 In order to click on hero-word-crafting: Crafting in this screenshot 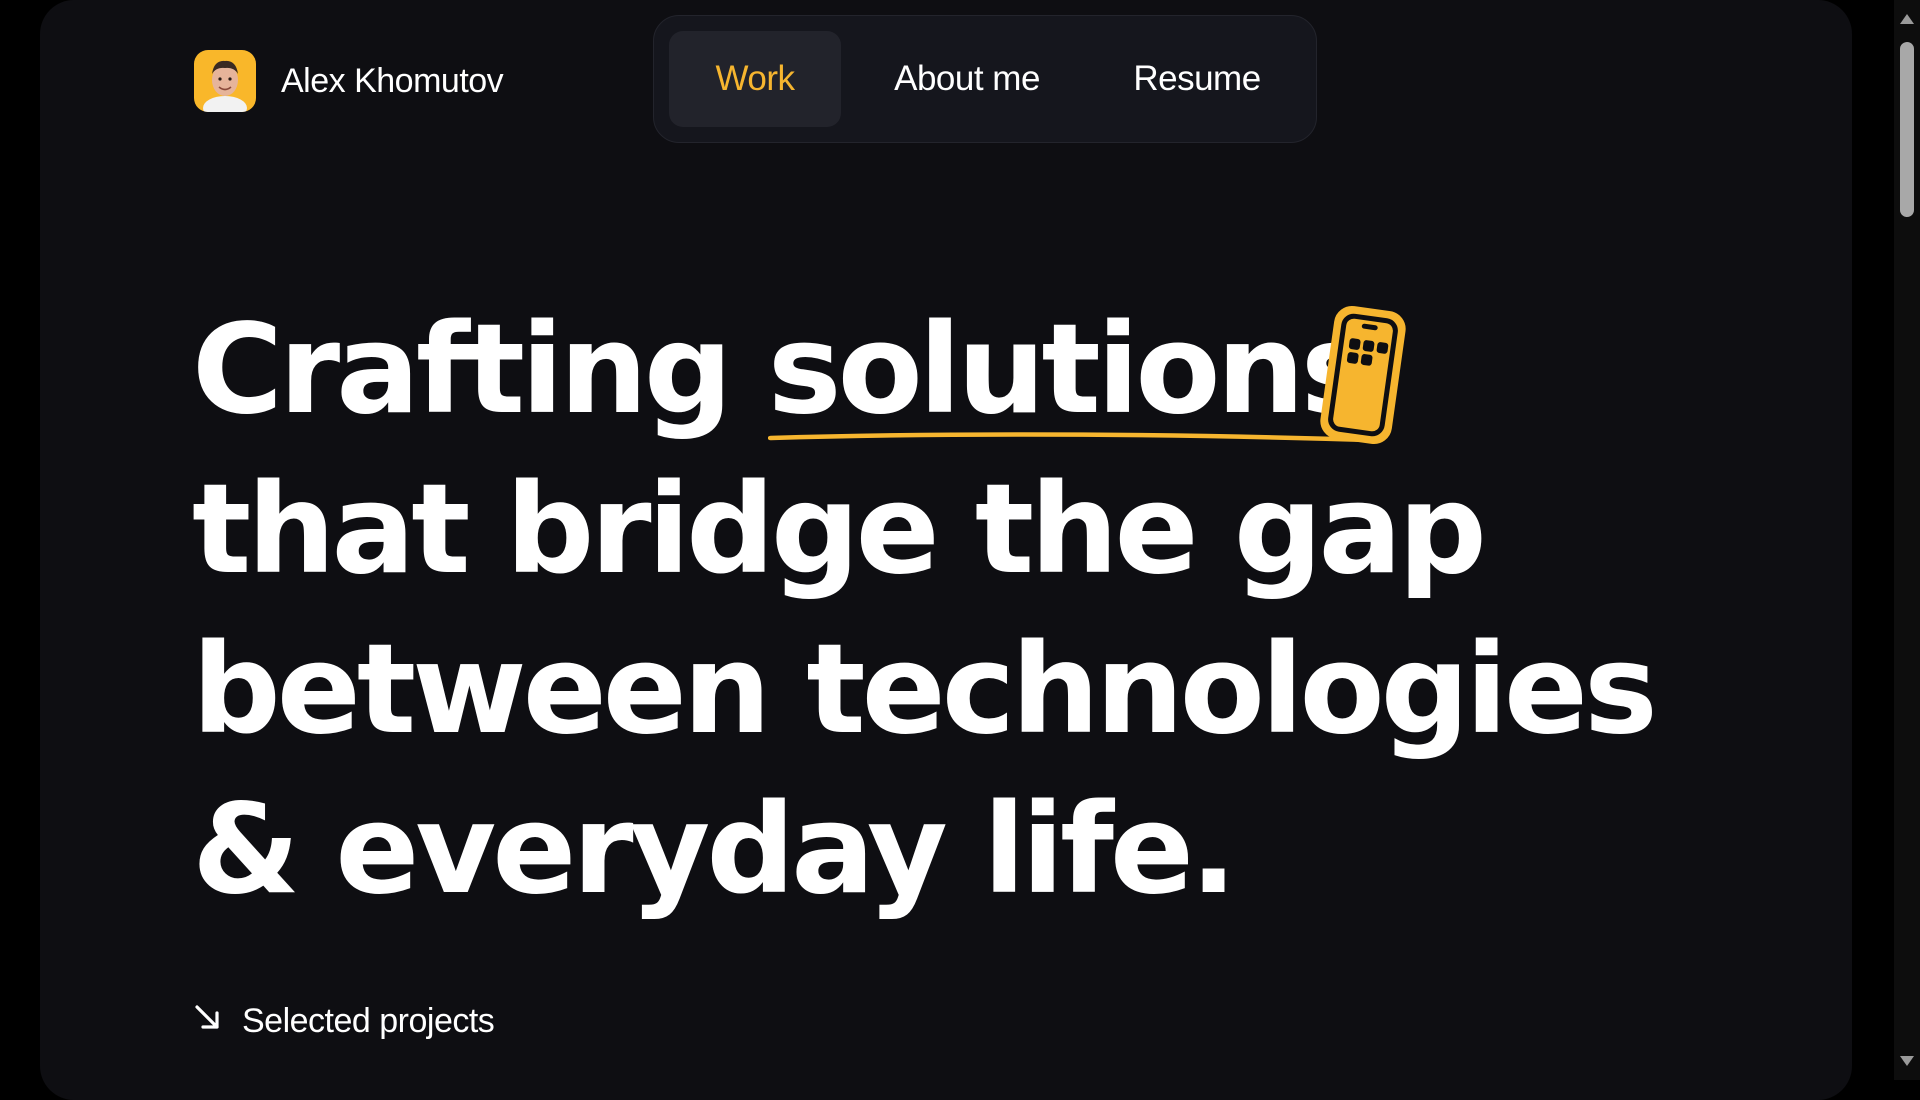, I will do `click(462, 370)`.